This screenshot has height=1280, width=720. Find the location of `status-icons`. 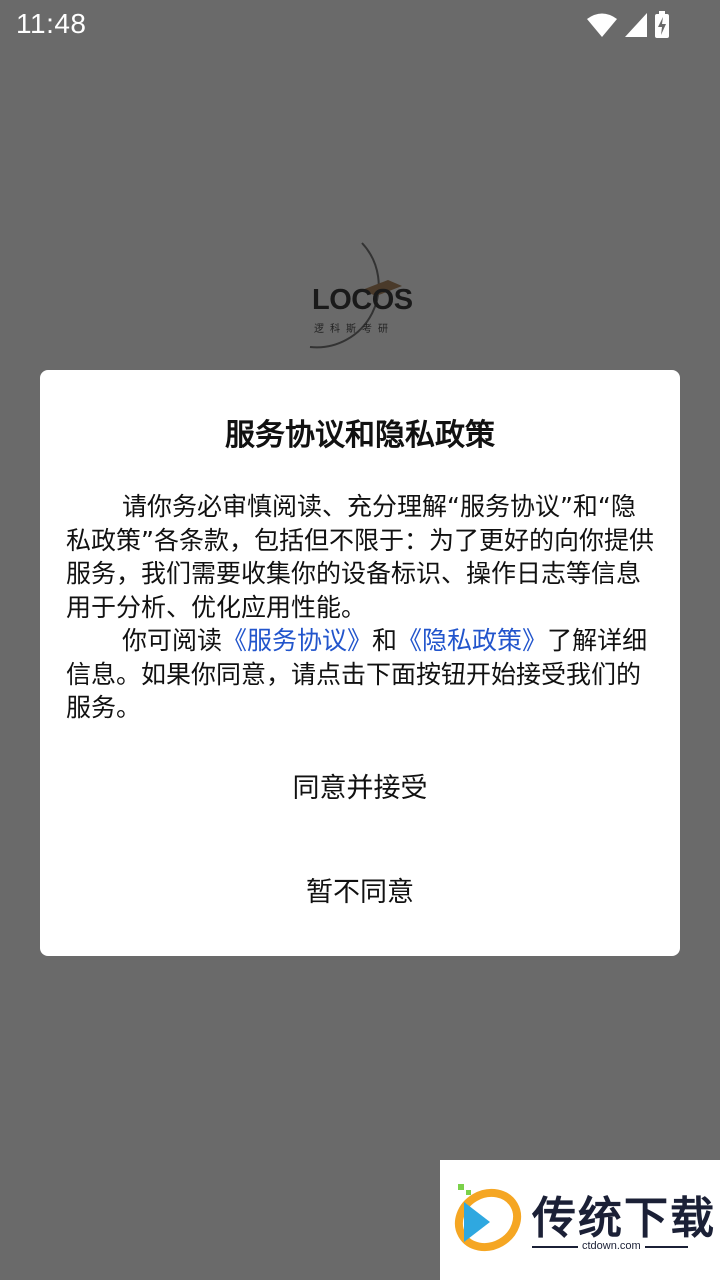

status-icons is located at coordinates (628, 25).